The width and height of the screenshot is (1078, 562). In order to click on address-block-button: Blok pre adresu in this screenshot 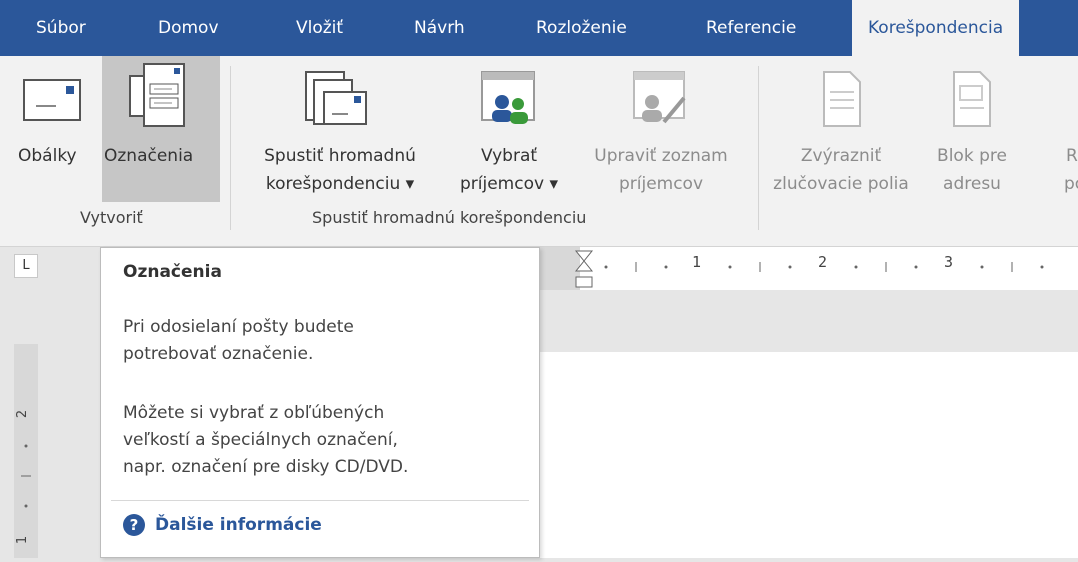, I will do `click(972, 126)`.